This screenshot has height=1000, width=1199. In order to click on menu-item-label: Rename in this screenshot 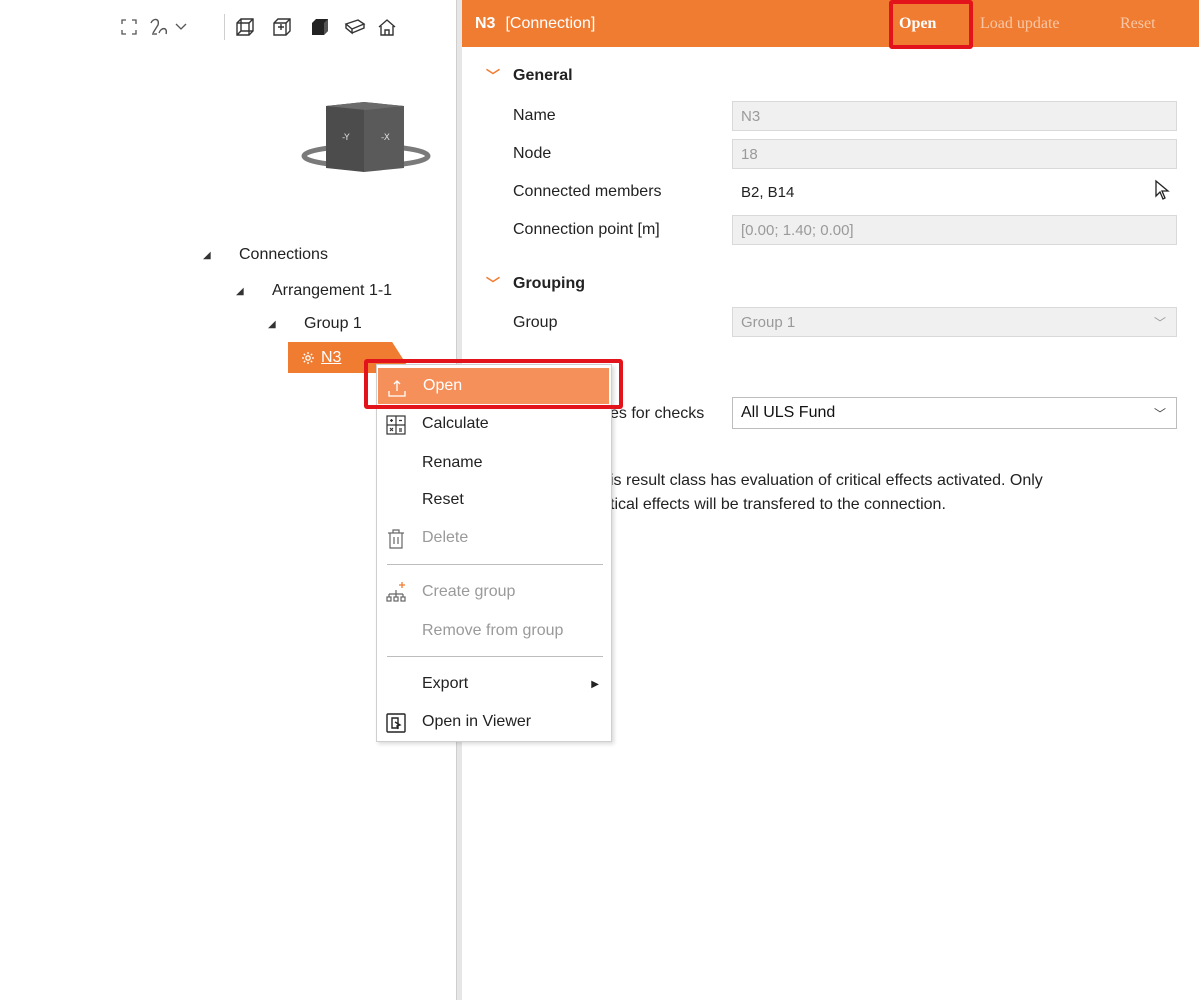, I will do `click(452, 462)`.